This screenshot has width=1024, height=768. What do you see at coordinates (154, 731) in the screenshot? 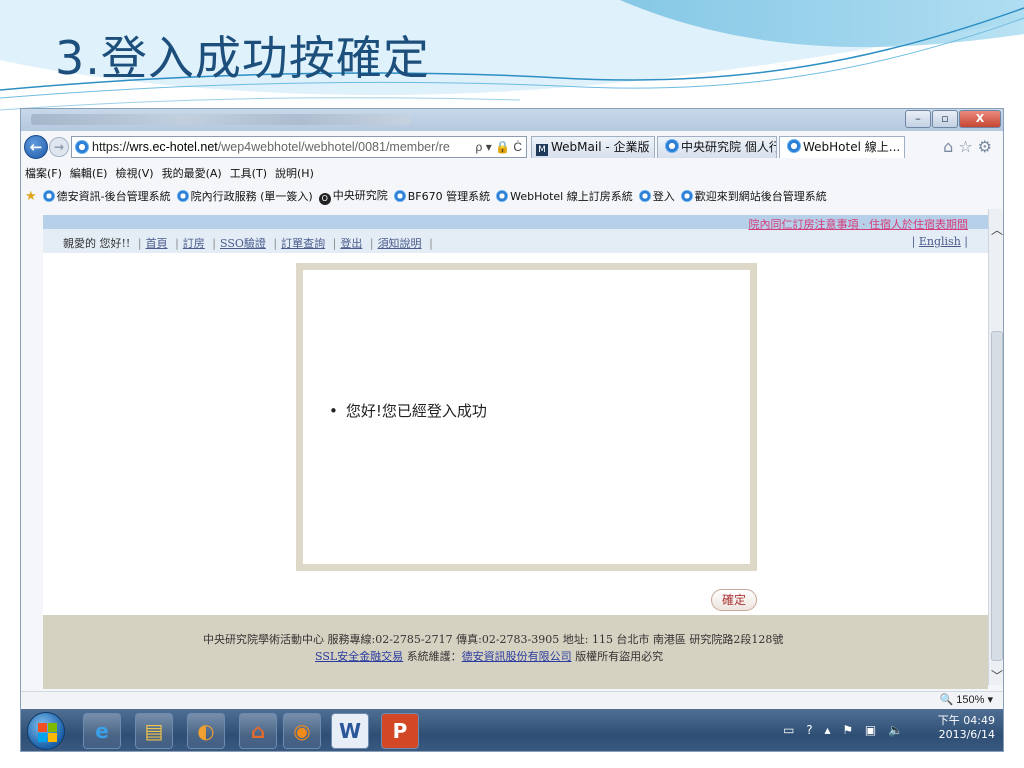
I see `folder-icon: ▤` at bounding box center [154, 731].